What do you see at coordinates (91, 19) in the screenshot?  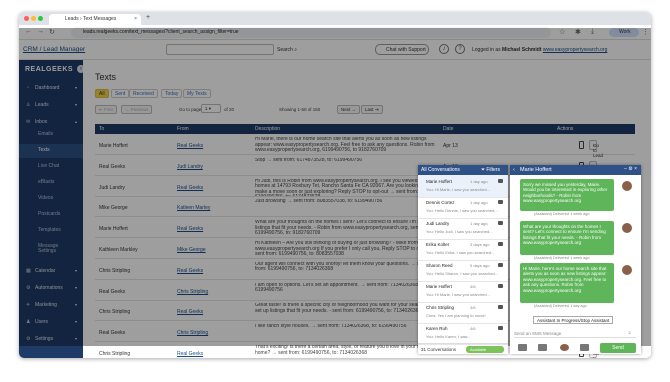 I see `tab-title: Leads › Text Messages` at bounding box center [91, 19].